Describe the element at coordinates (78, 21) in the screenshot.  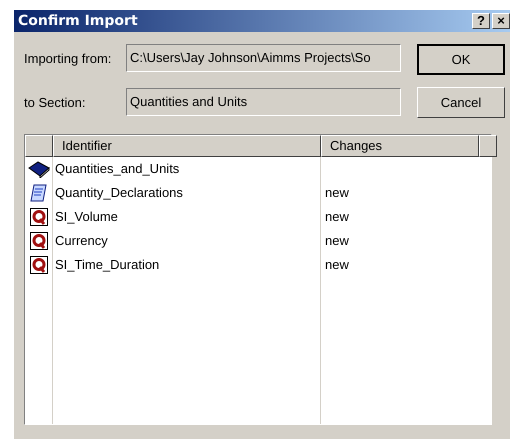
I see `window-title: Confirm Import` at that location.